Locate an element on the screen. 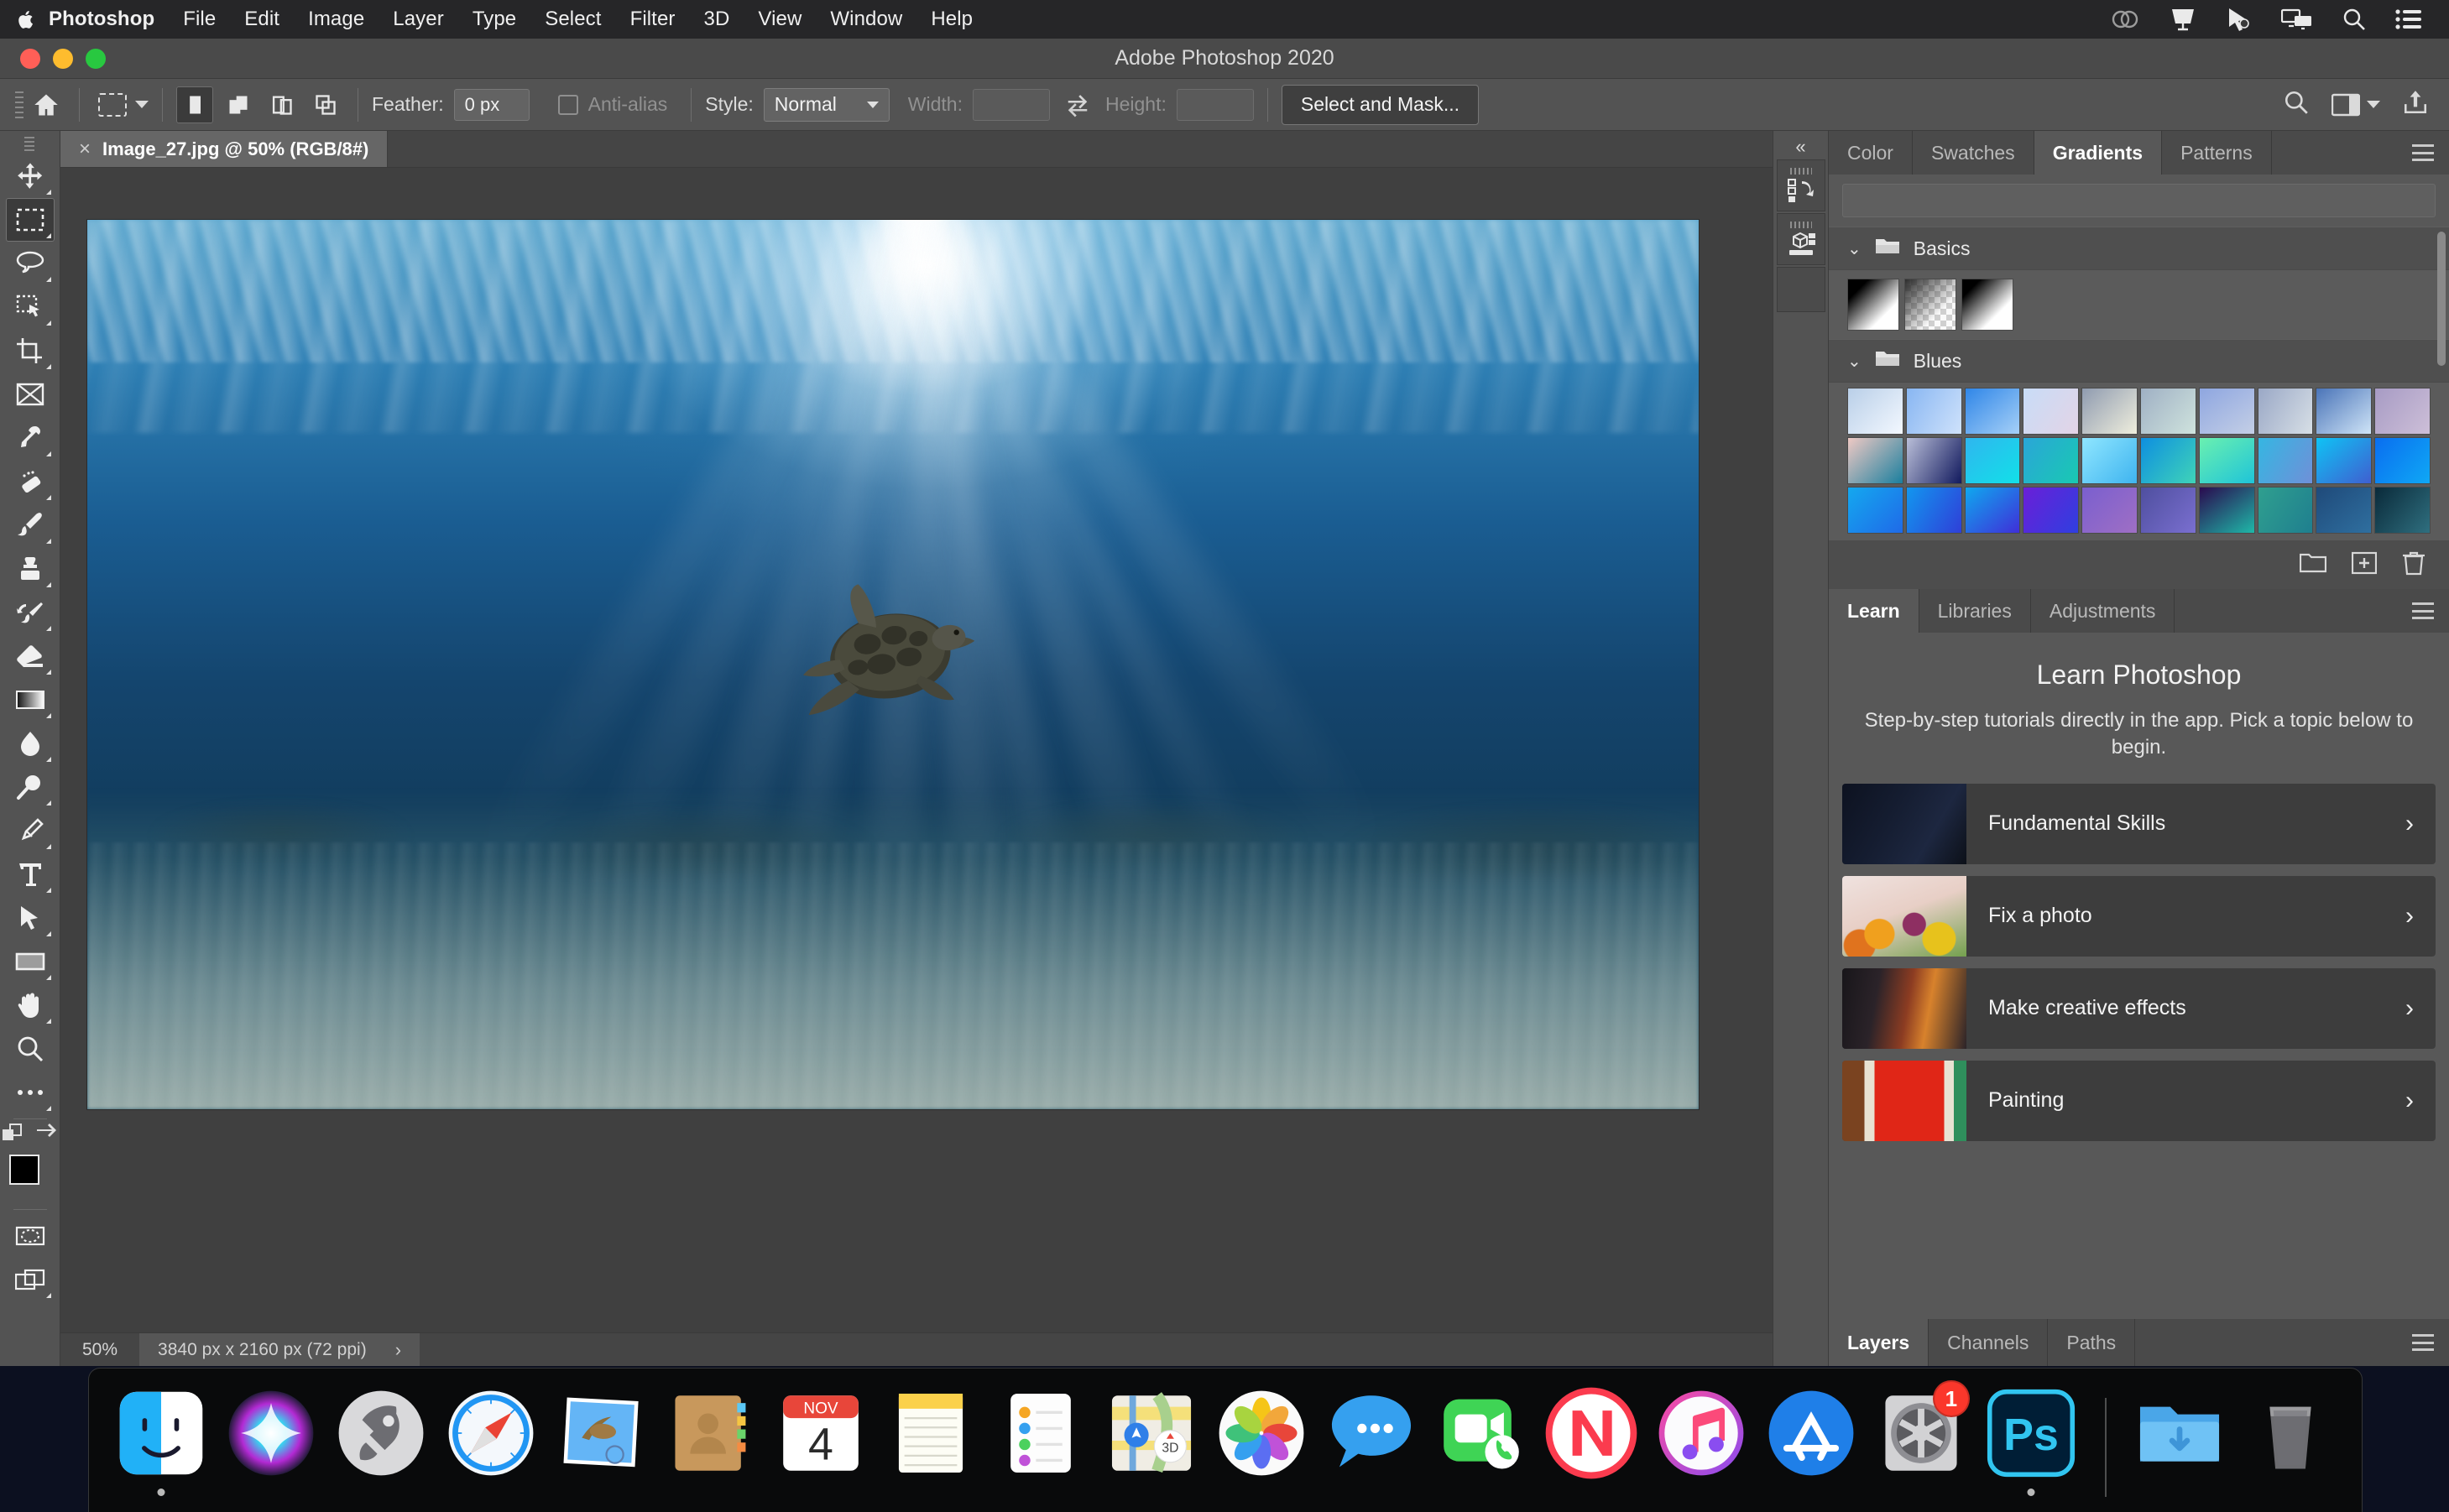 Image resolution: width=2449 pixels, height=1512 pixels. width-input is located at coordinates (1011, 104).